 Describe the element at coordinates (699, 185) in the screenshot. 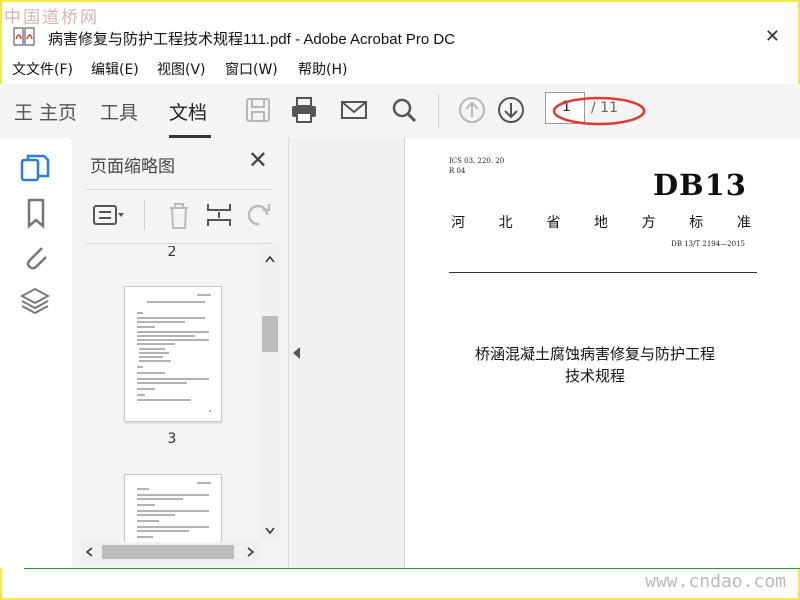

I see `document-standard-code: DB13` at that location.